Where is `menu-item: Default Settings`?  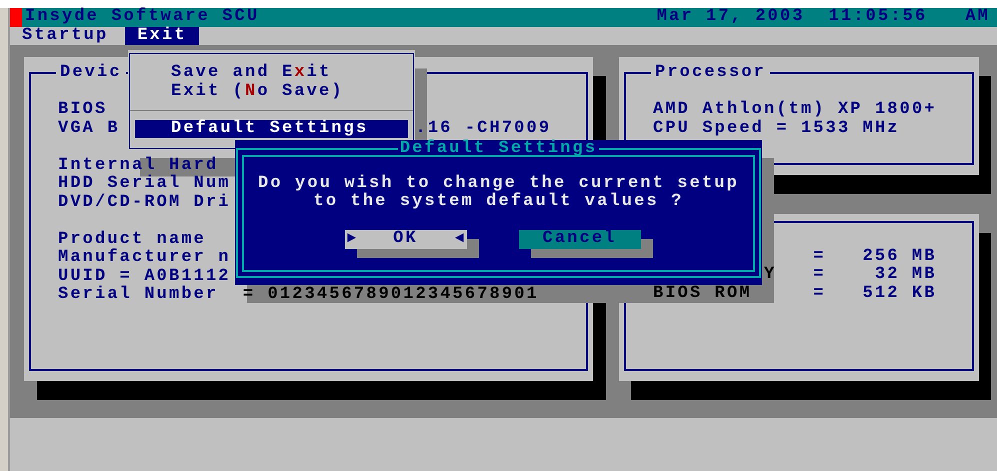 menu-item: Default Settings is located at coordinates (271, 129).